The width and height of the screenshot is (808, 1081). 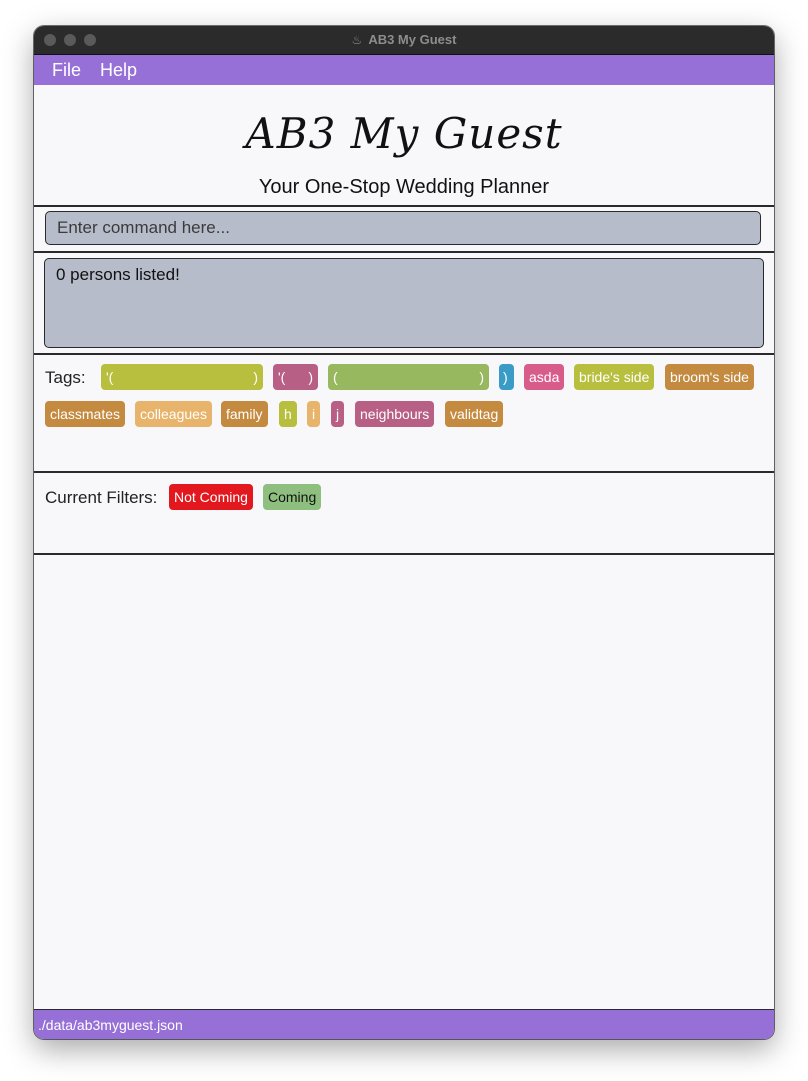 What do you see at coordinates (65, 377) in the screenshot?
I see `tags-label: Tags:` at bounding box center [65, 377].